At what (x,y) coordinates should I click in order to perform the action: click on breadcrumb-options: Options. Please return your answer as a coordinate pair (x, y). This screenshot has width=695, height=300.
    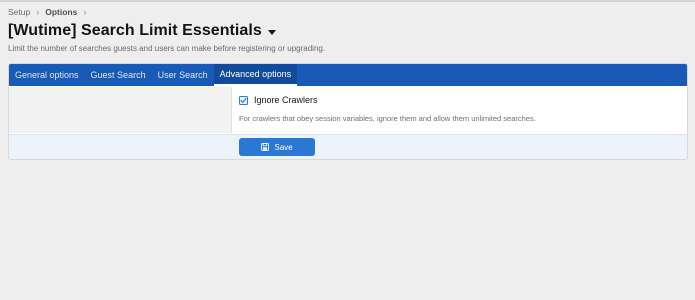
    Looking at the image, I should click on (61, 12).